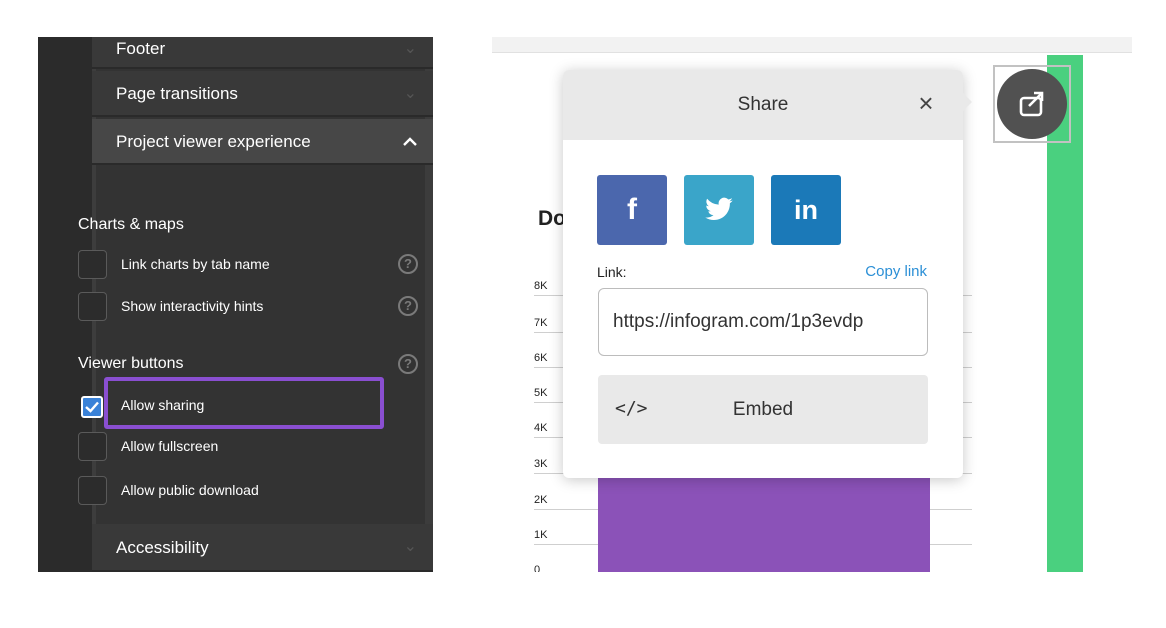  I want to click on chart-title: Do, so click(552, 218).